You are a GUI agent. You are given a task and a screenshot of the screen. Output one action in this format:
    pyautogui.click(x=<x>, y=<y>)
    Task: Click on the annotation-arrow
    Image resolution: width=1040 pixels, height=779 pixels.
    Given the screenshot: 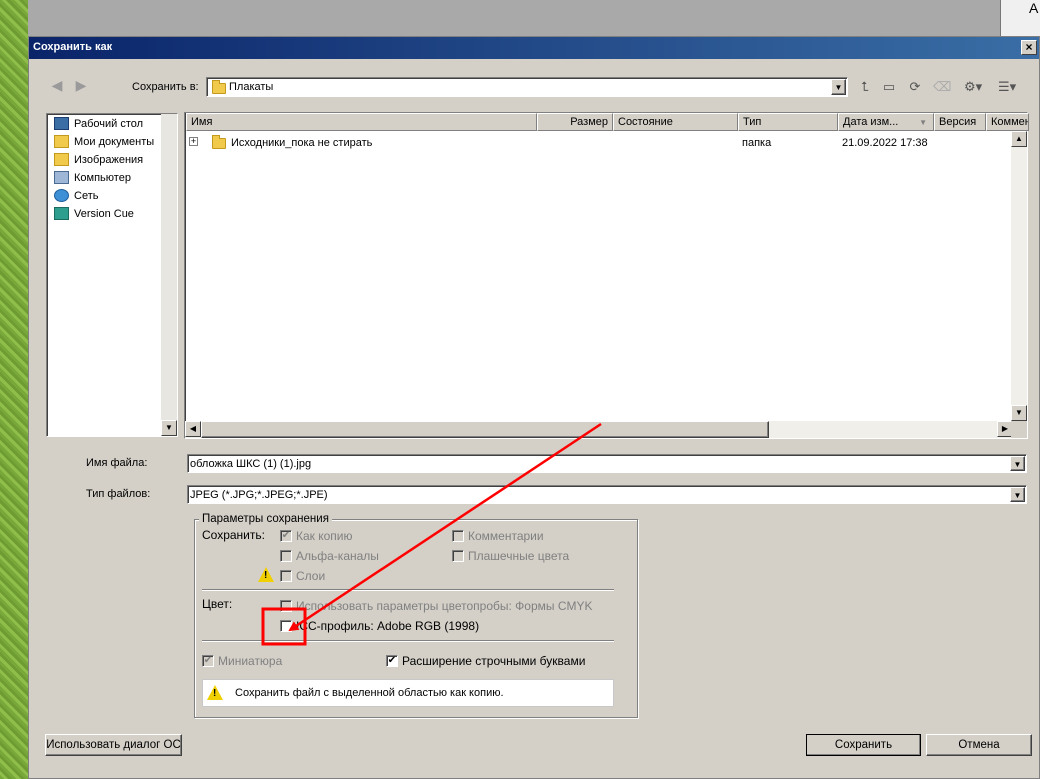 What is the action you would take?
    pyautogui.click(x=445, y=527)
    